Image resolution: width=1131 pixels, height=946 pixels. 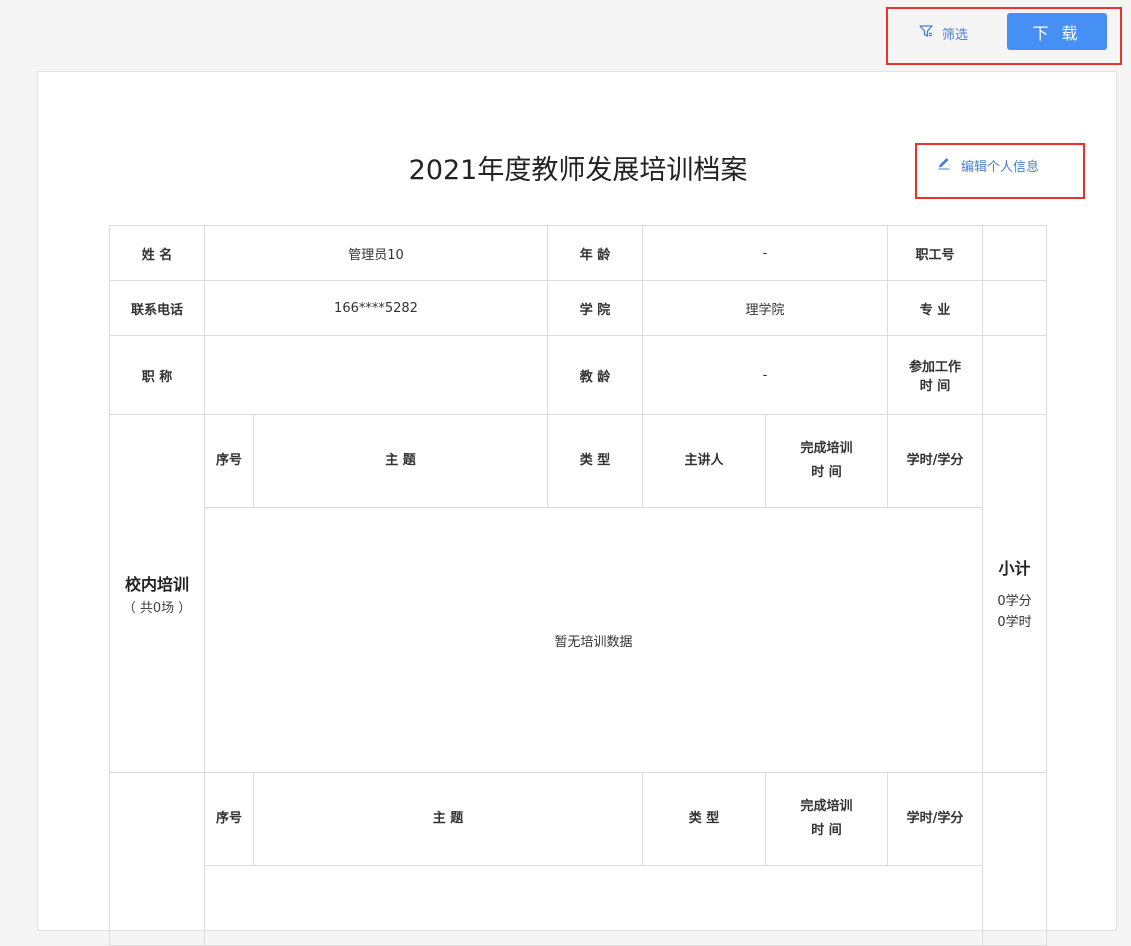 I want to click on col-index-header-2: 序号, so click(x=229, y=819).